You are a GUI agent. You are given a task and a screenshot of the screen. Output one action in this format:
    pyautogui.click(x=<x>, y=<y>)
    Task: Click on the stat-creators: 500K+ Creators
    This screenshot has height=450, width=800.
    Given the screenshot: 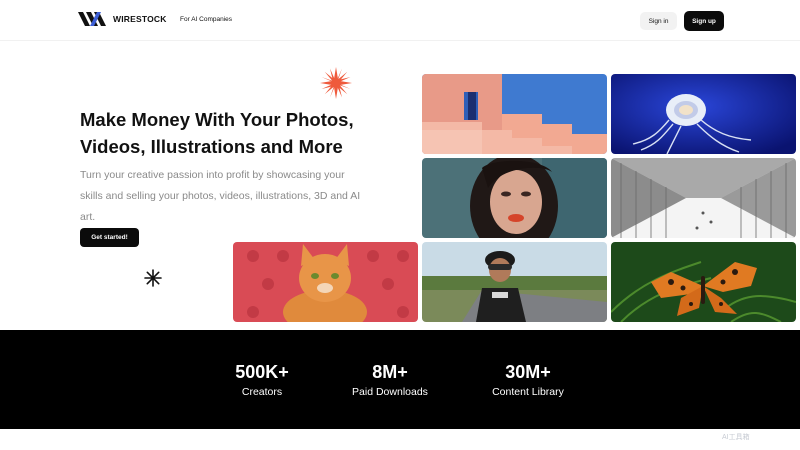 What is the action you would take?
    pyautogui.click(x=262, y=380)
    